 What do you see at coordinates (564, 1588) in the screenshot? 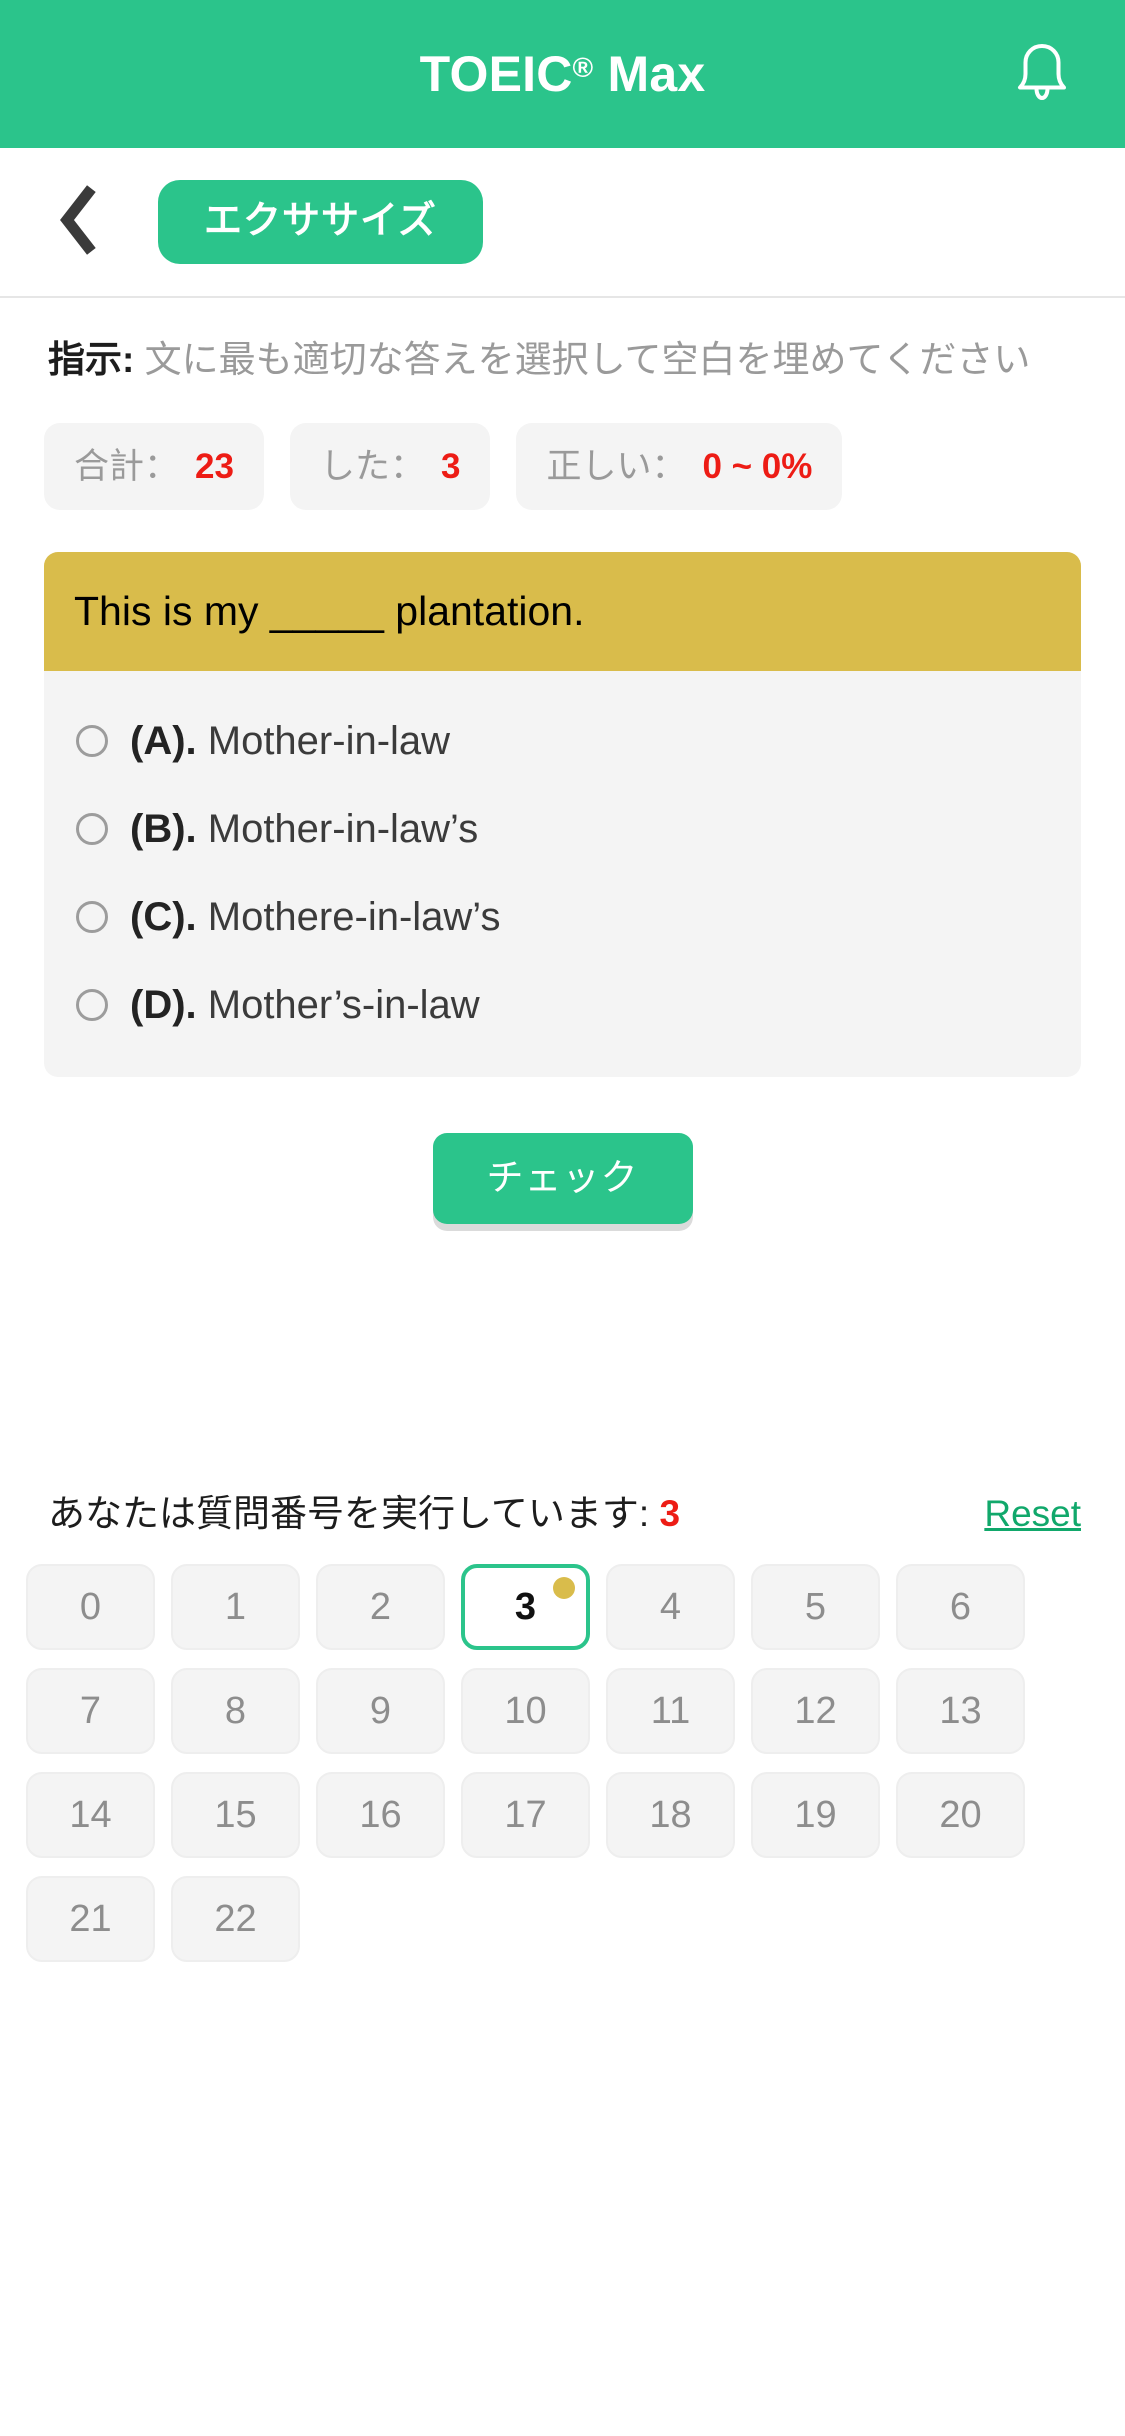
I see `answered-badge-dot` at bounding box center [564, 1588].